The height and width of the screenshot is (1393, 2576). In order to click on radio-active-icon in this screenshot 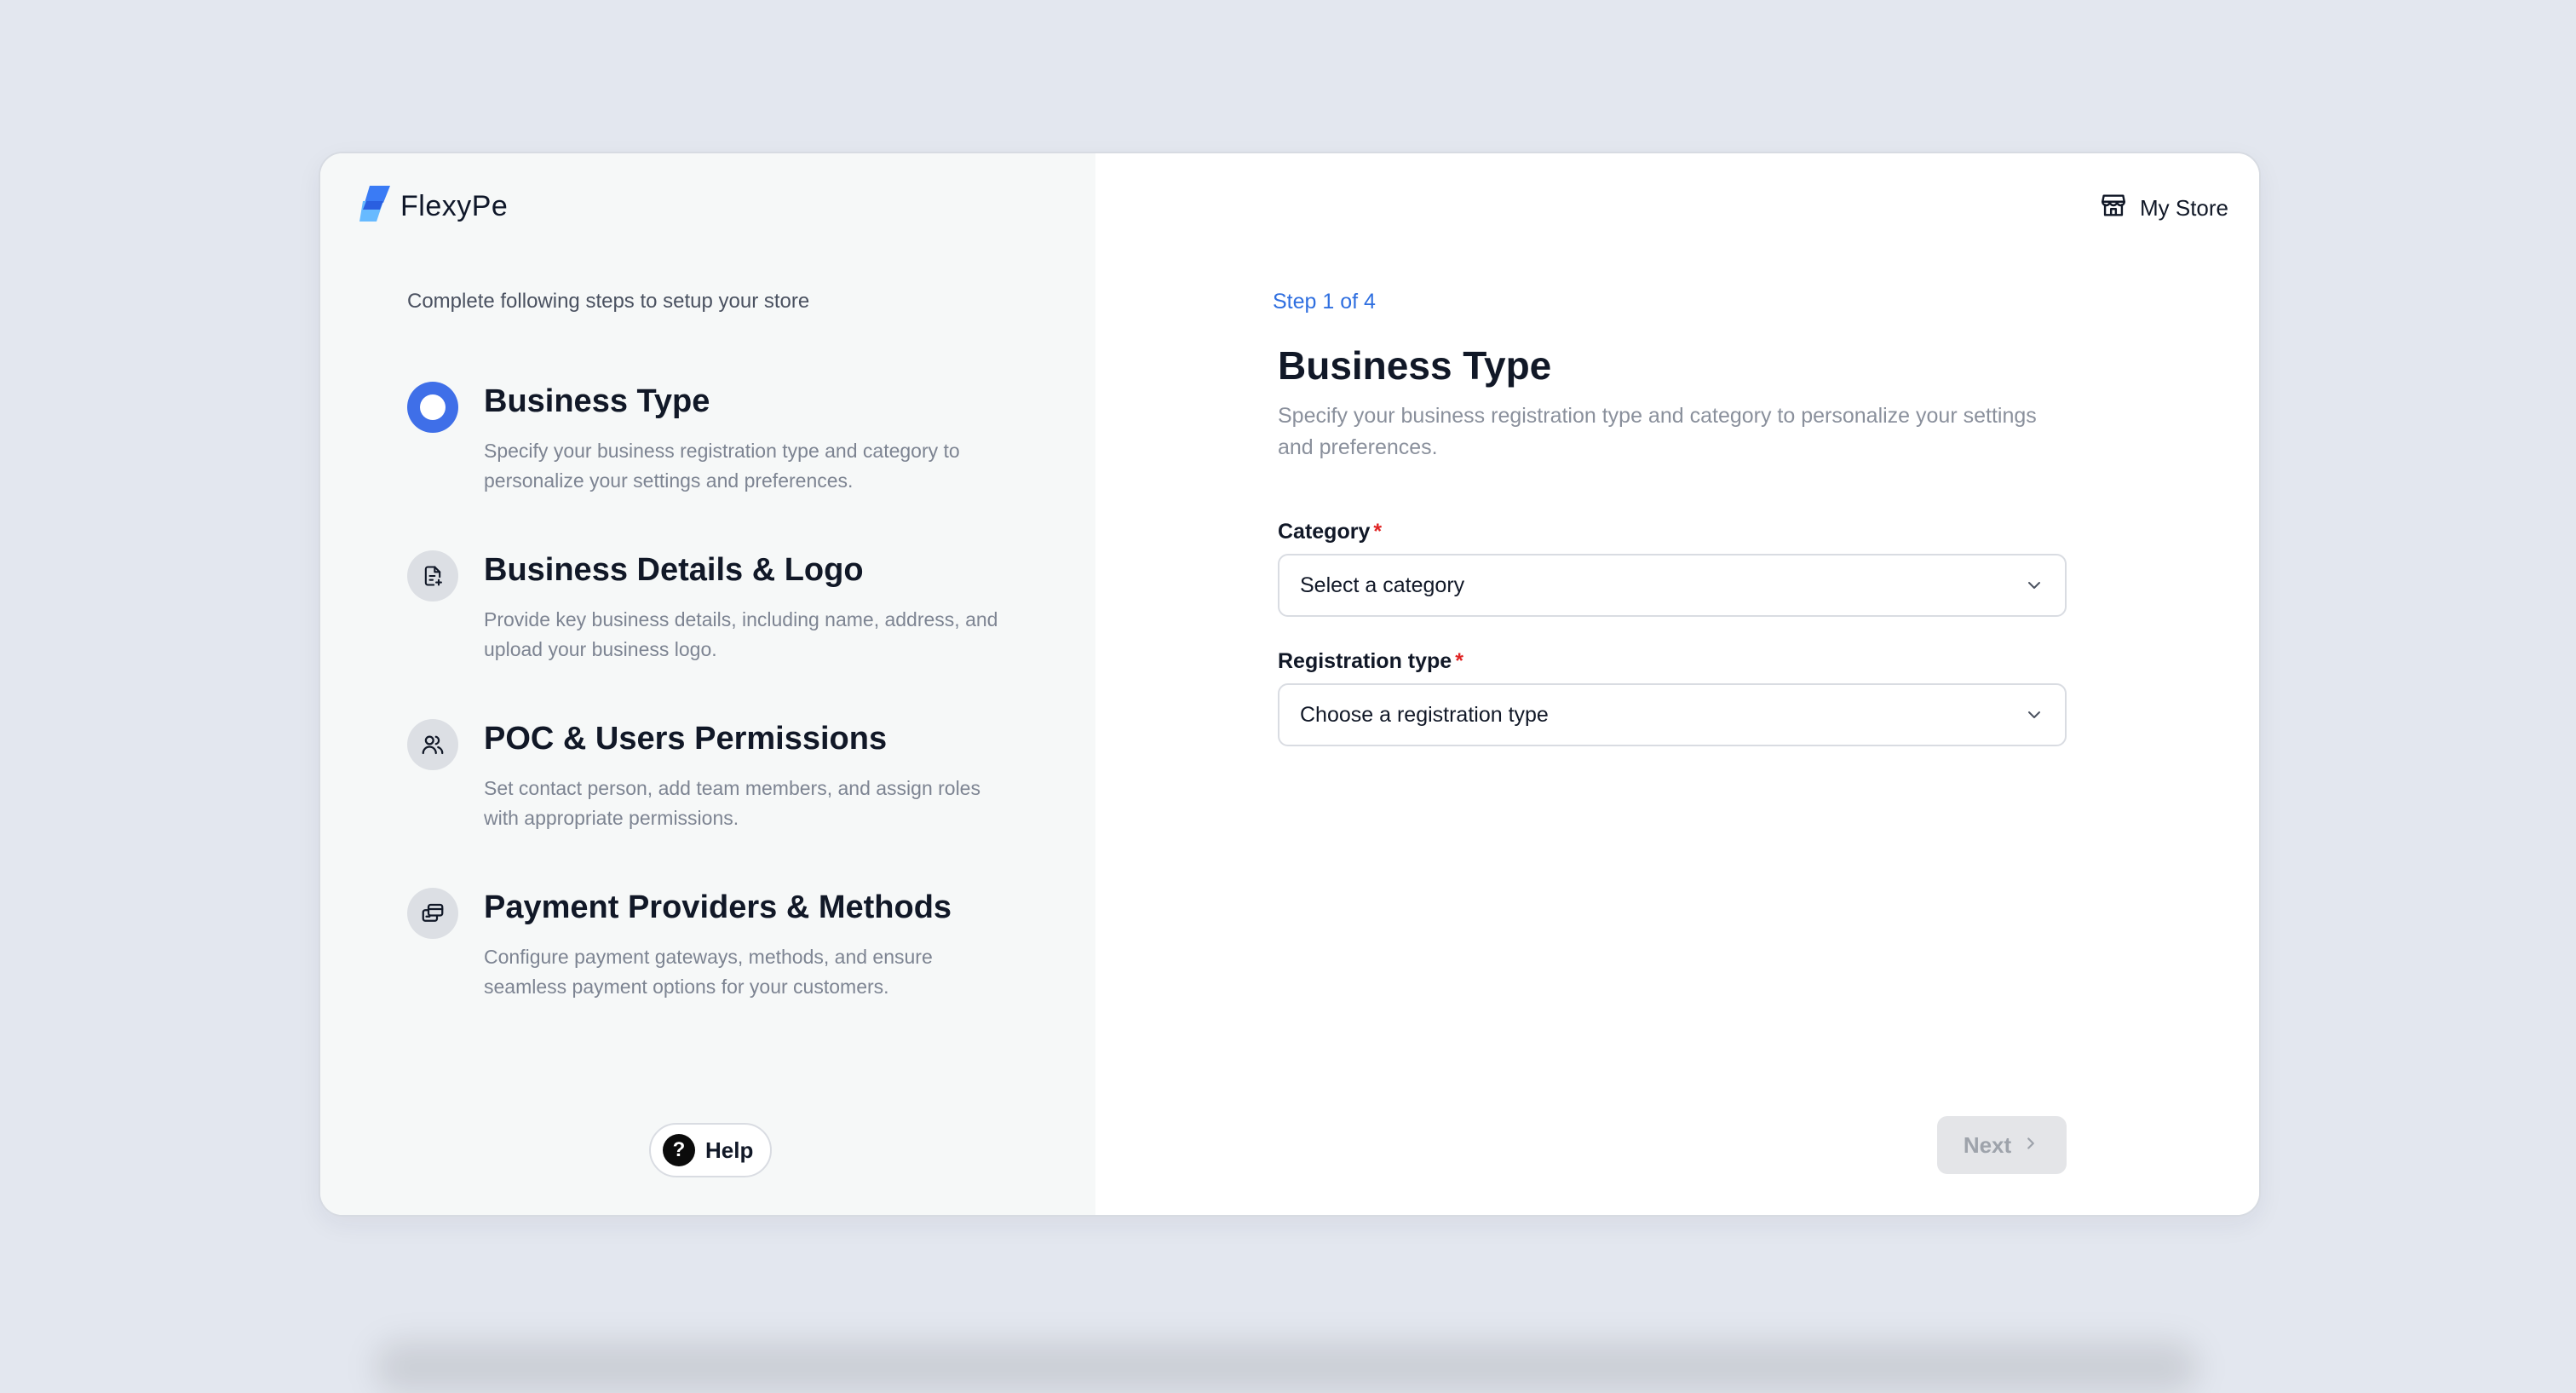, I will do `click(433, 407)`.